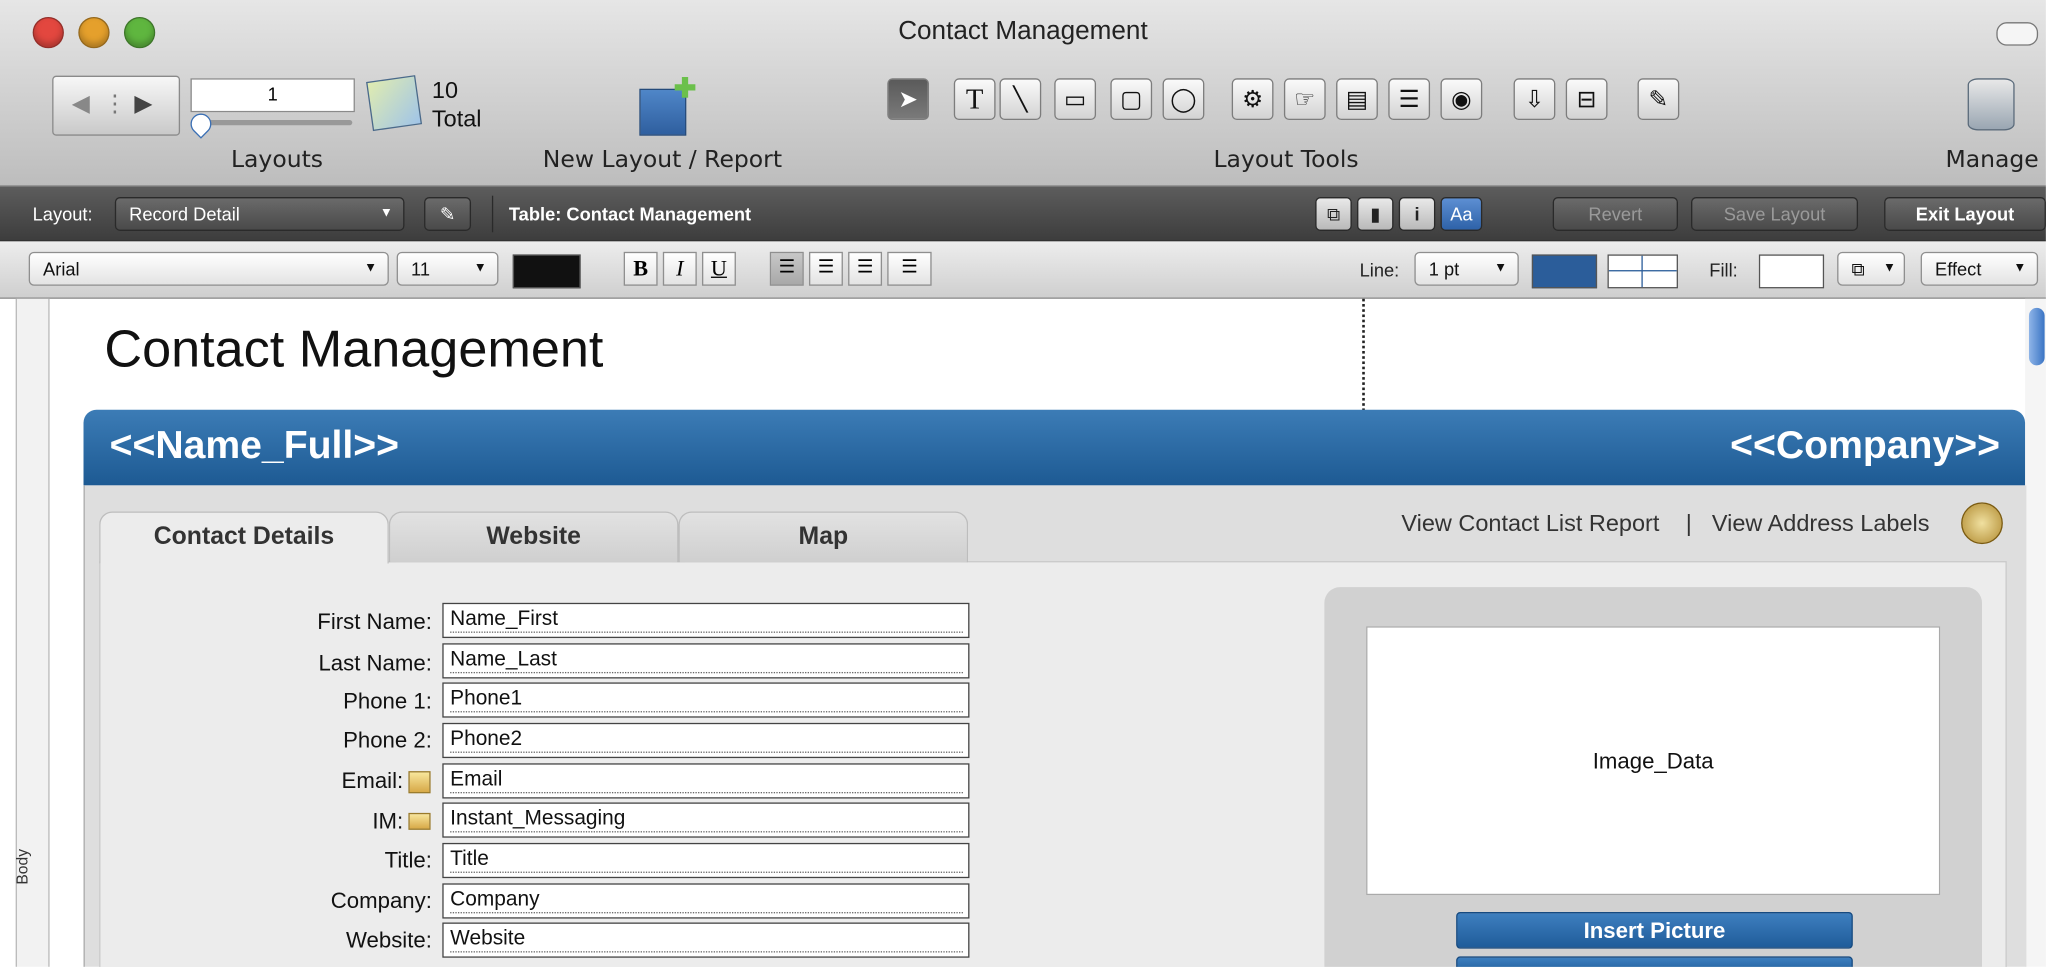  Describe the element at coordinates (1534, 99) in the screenshot. I see `field-picker-icon: ⇩` at that location.